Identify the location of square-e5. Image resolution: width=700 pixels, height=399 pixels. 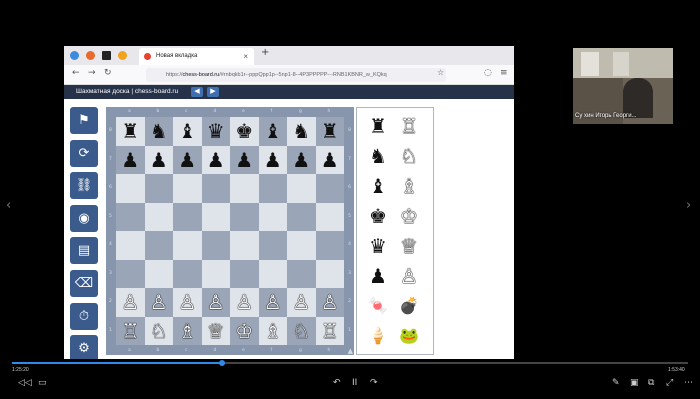
(244, 216).